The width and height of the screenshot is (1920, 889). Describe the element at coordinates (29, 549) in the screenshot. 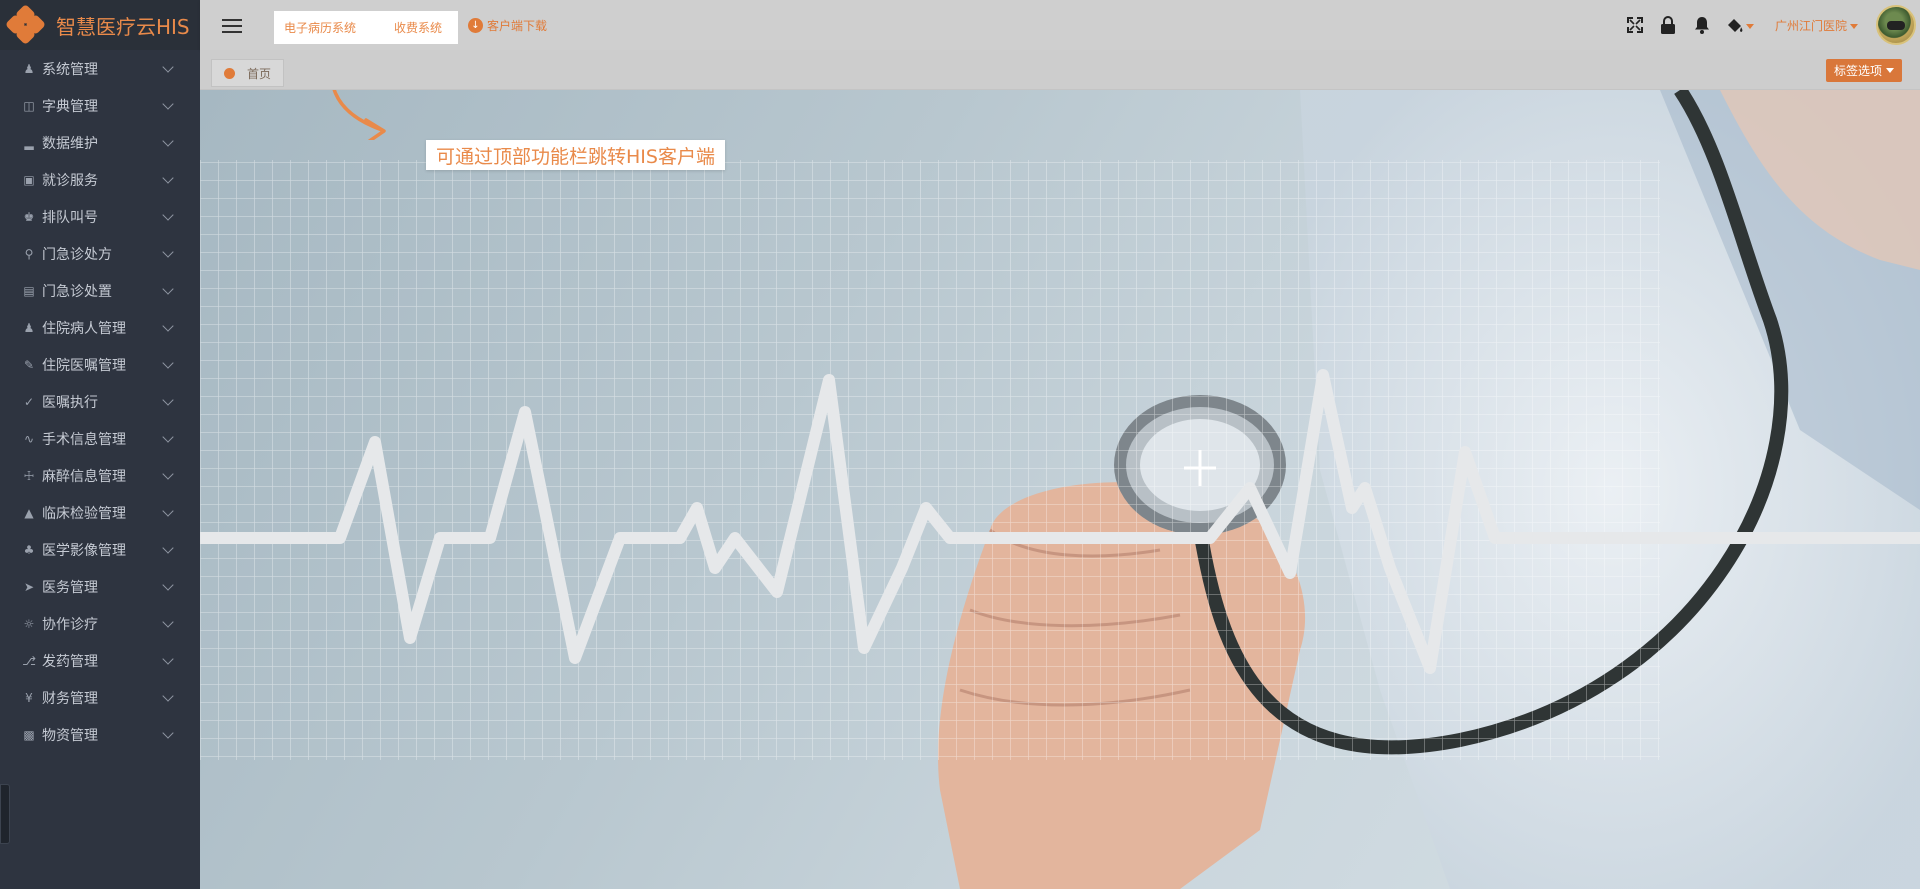

I see `molecule-icon: ♣` at that location.